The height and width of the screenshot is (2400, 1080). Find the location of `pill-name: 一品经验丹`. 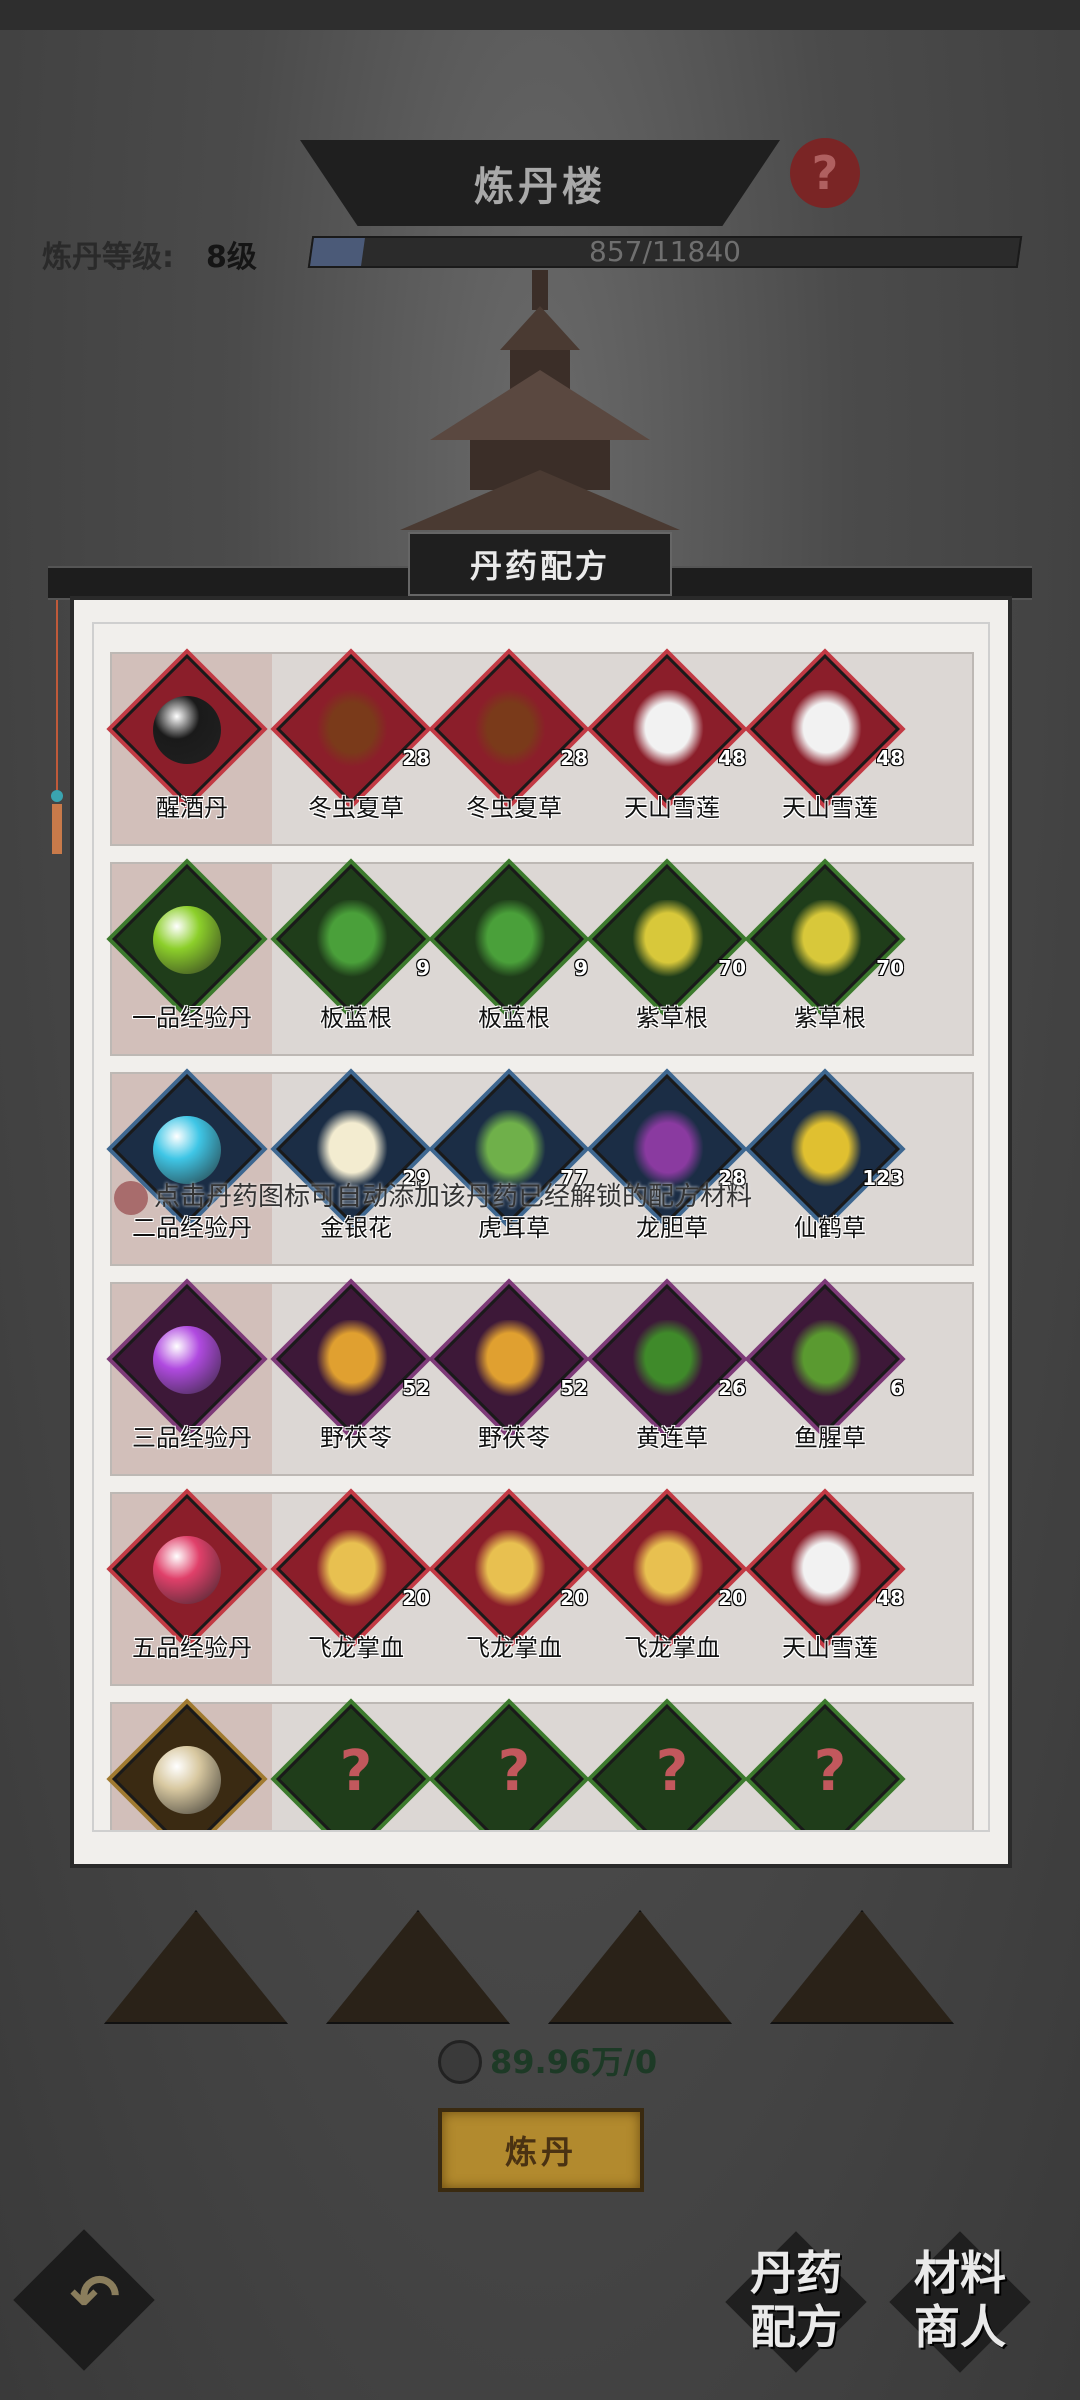

pill-name: 一品经验丹 is located at coordinates (192, 1018).